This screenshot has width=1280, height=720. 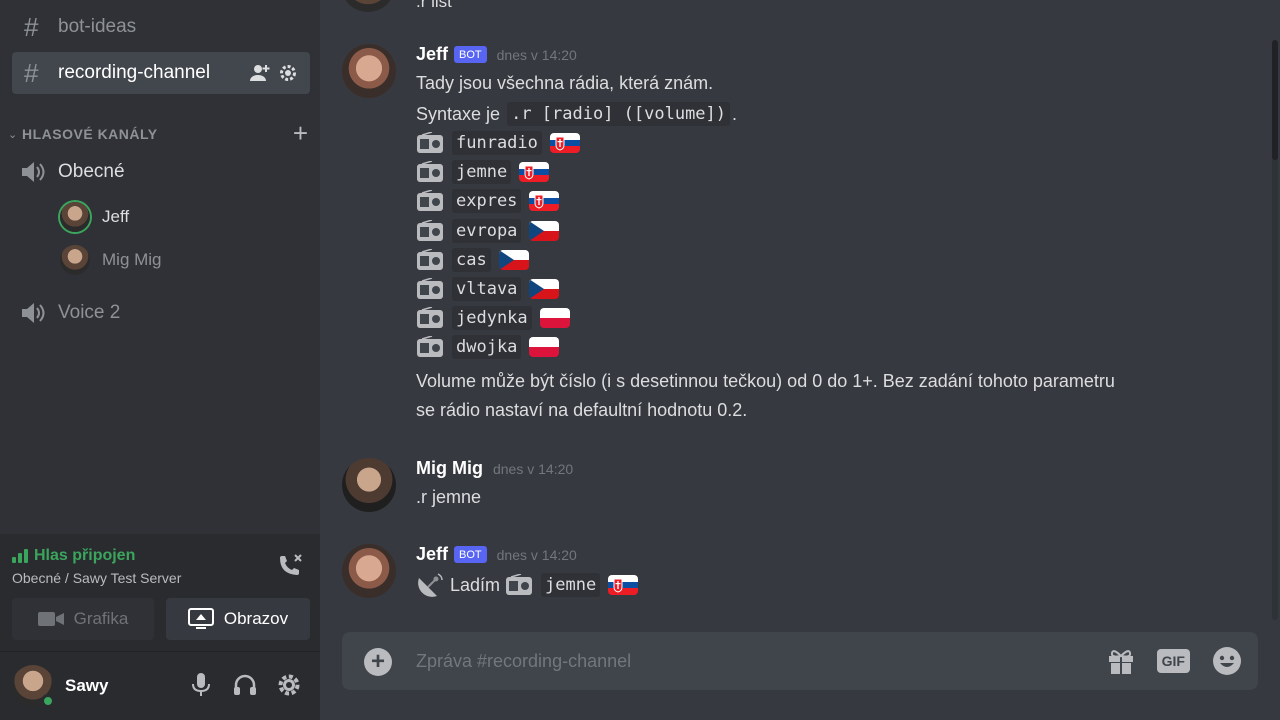 What do you see at coordinates (20, 556) in the screenshot?
I see `signal-icon` at bounding box center [20, 556].